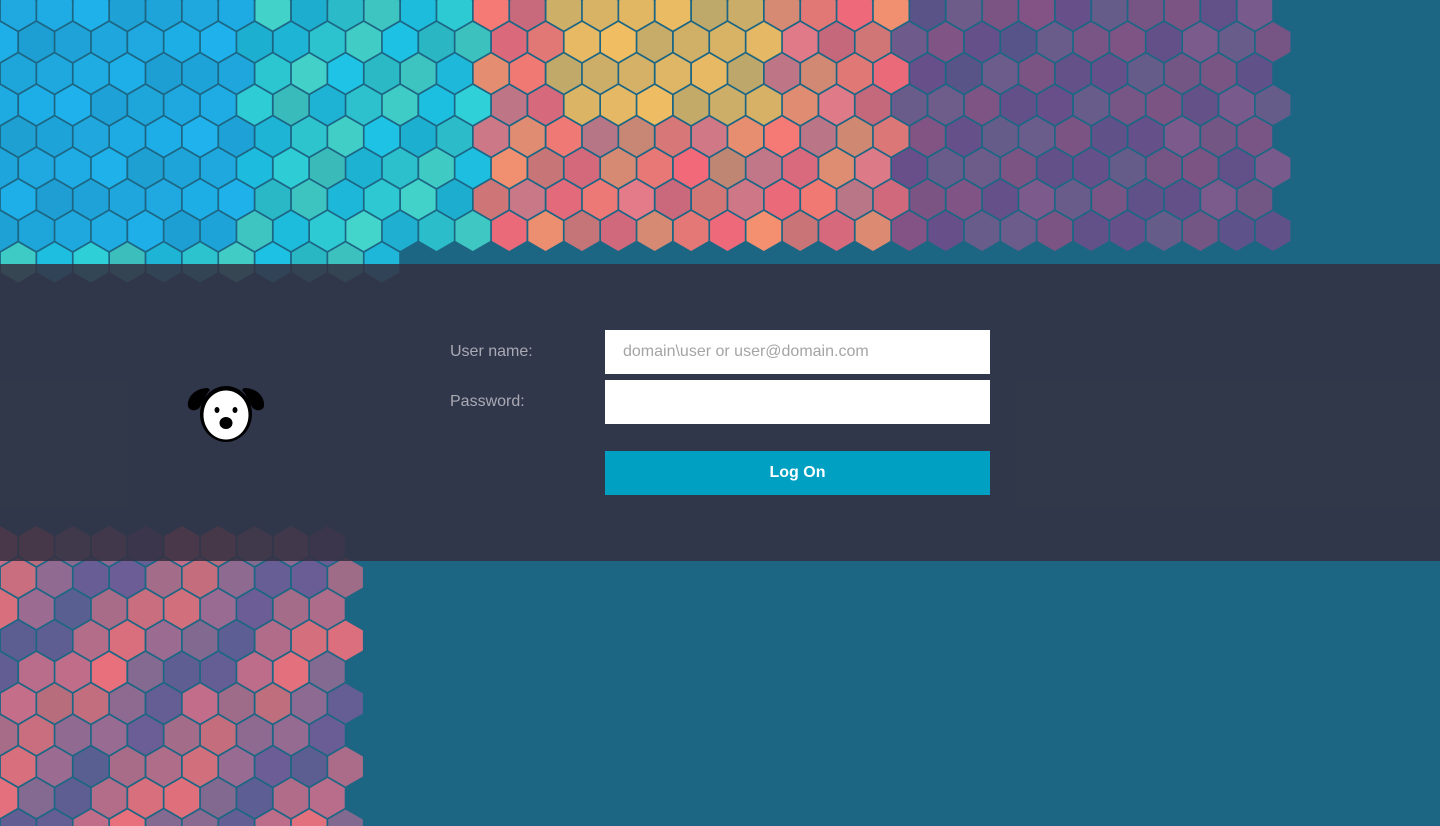 The image size is (1440, 826). Describe the element at coordinates (487, 401) in the screenshot. I see `password-label: Password:` at that location.